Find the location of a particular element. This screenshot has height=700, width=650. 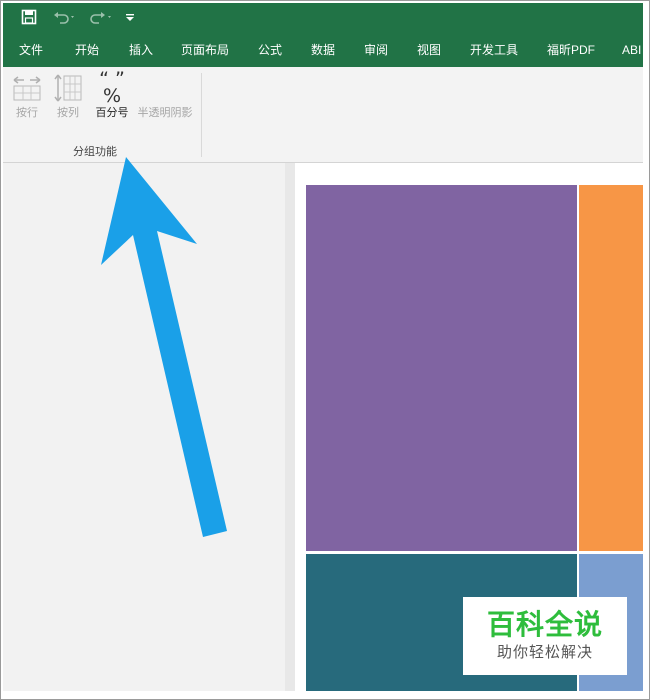

arrow-pointer is located at coordinates (164, 347).